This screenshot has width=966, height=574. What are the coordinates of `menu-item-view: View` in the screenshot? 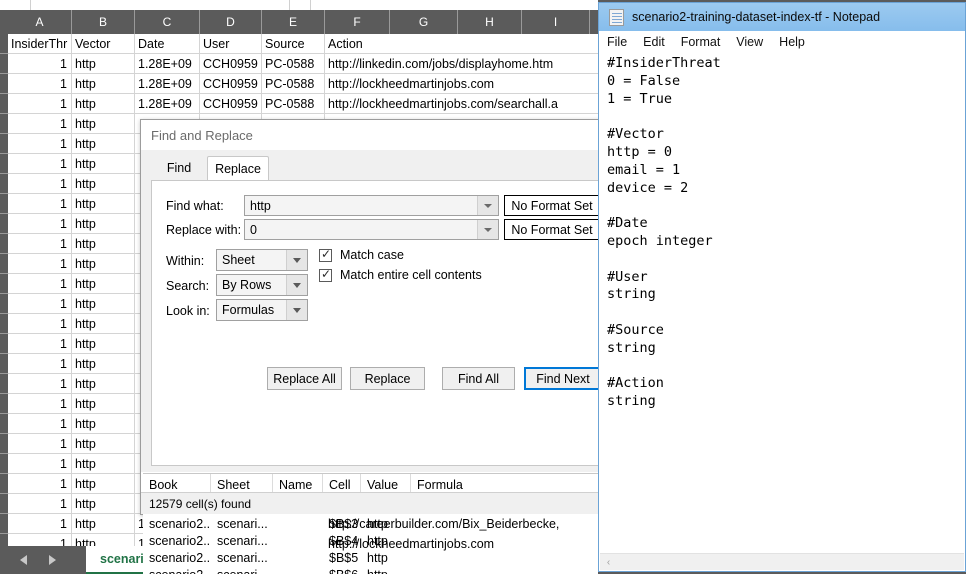 It's located at (749, 42).